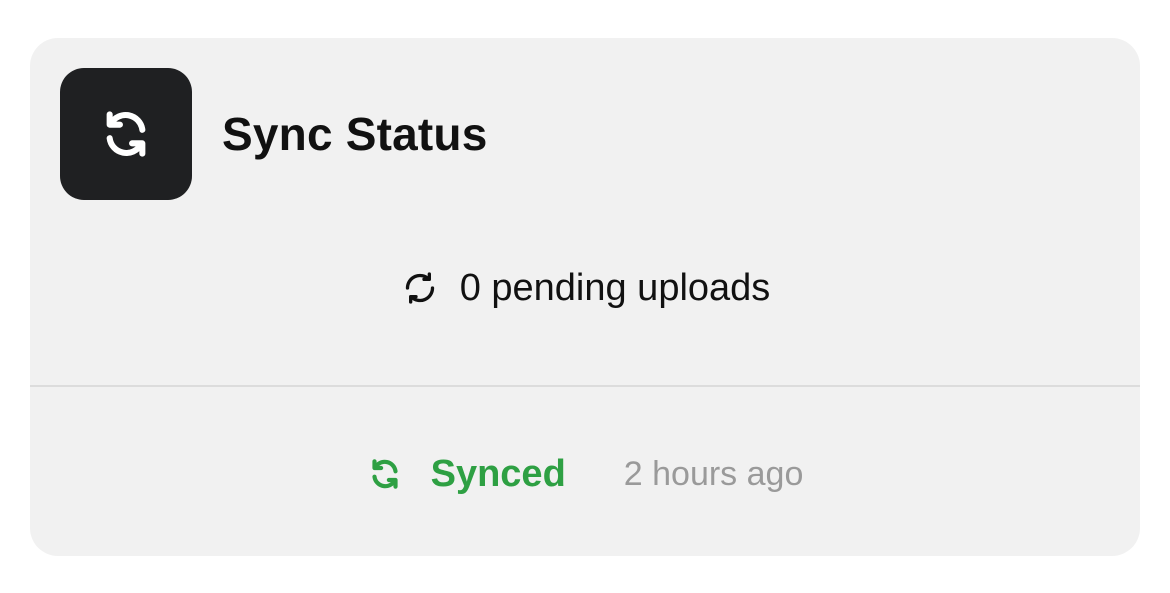  I want to click on divider, so click(585, 386).